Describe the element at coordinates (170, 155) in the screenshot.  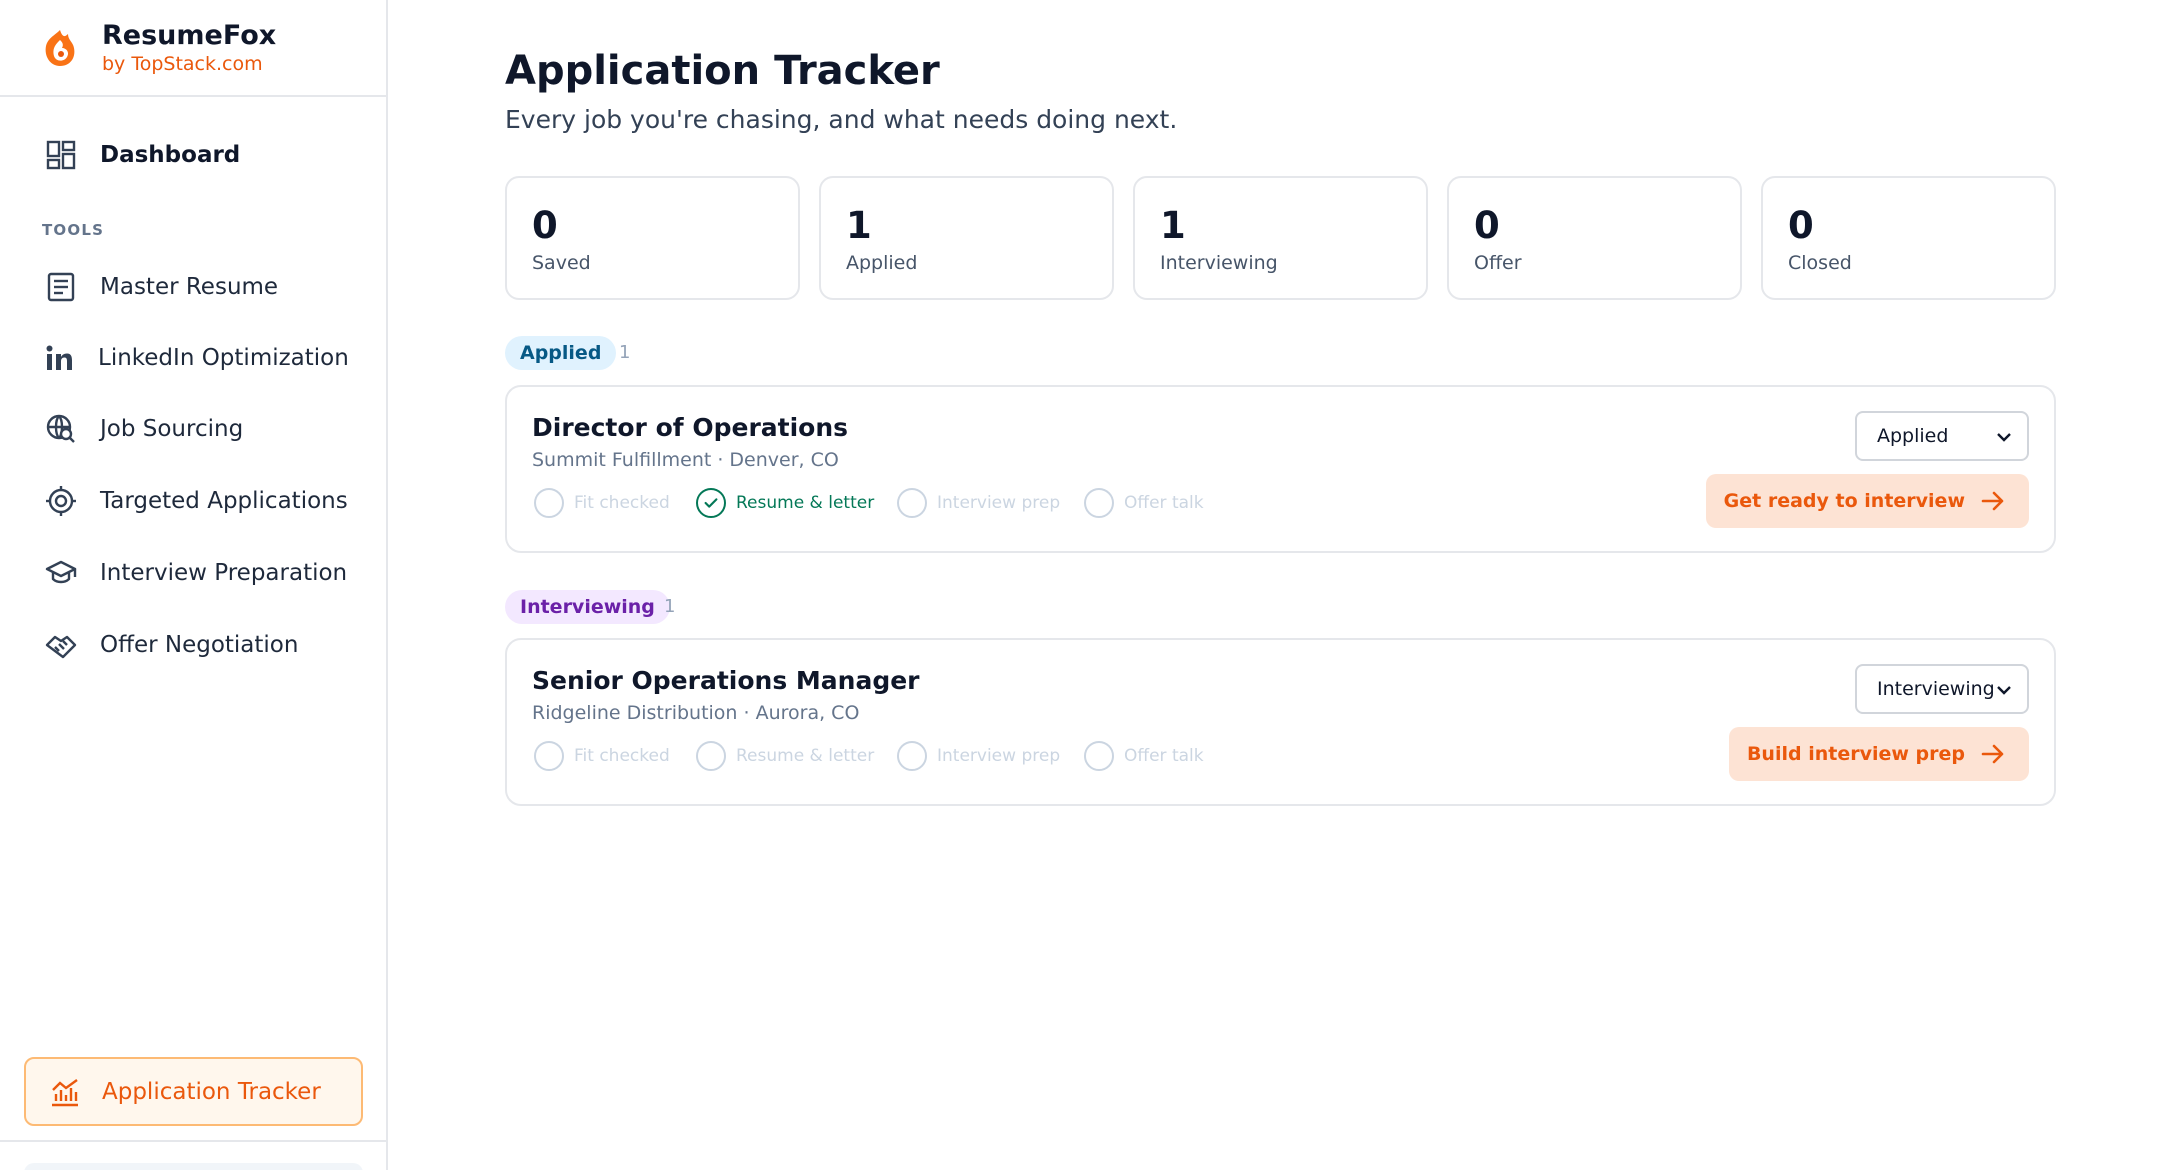
I see `sidebar-item-label: Dashboard` at that location.